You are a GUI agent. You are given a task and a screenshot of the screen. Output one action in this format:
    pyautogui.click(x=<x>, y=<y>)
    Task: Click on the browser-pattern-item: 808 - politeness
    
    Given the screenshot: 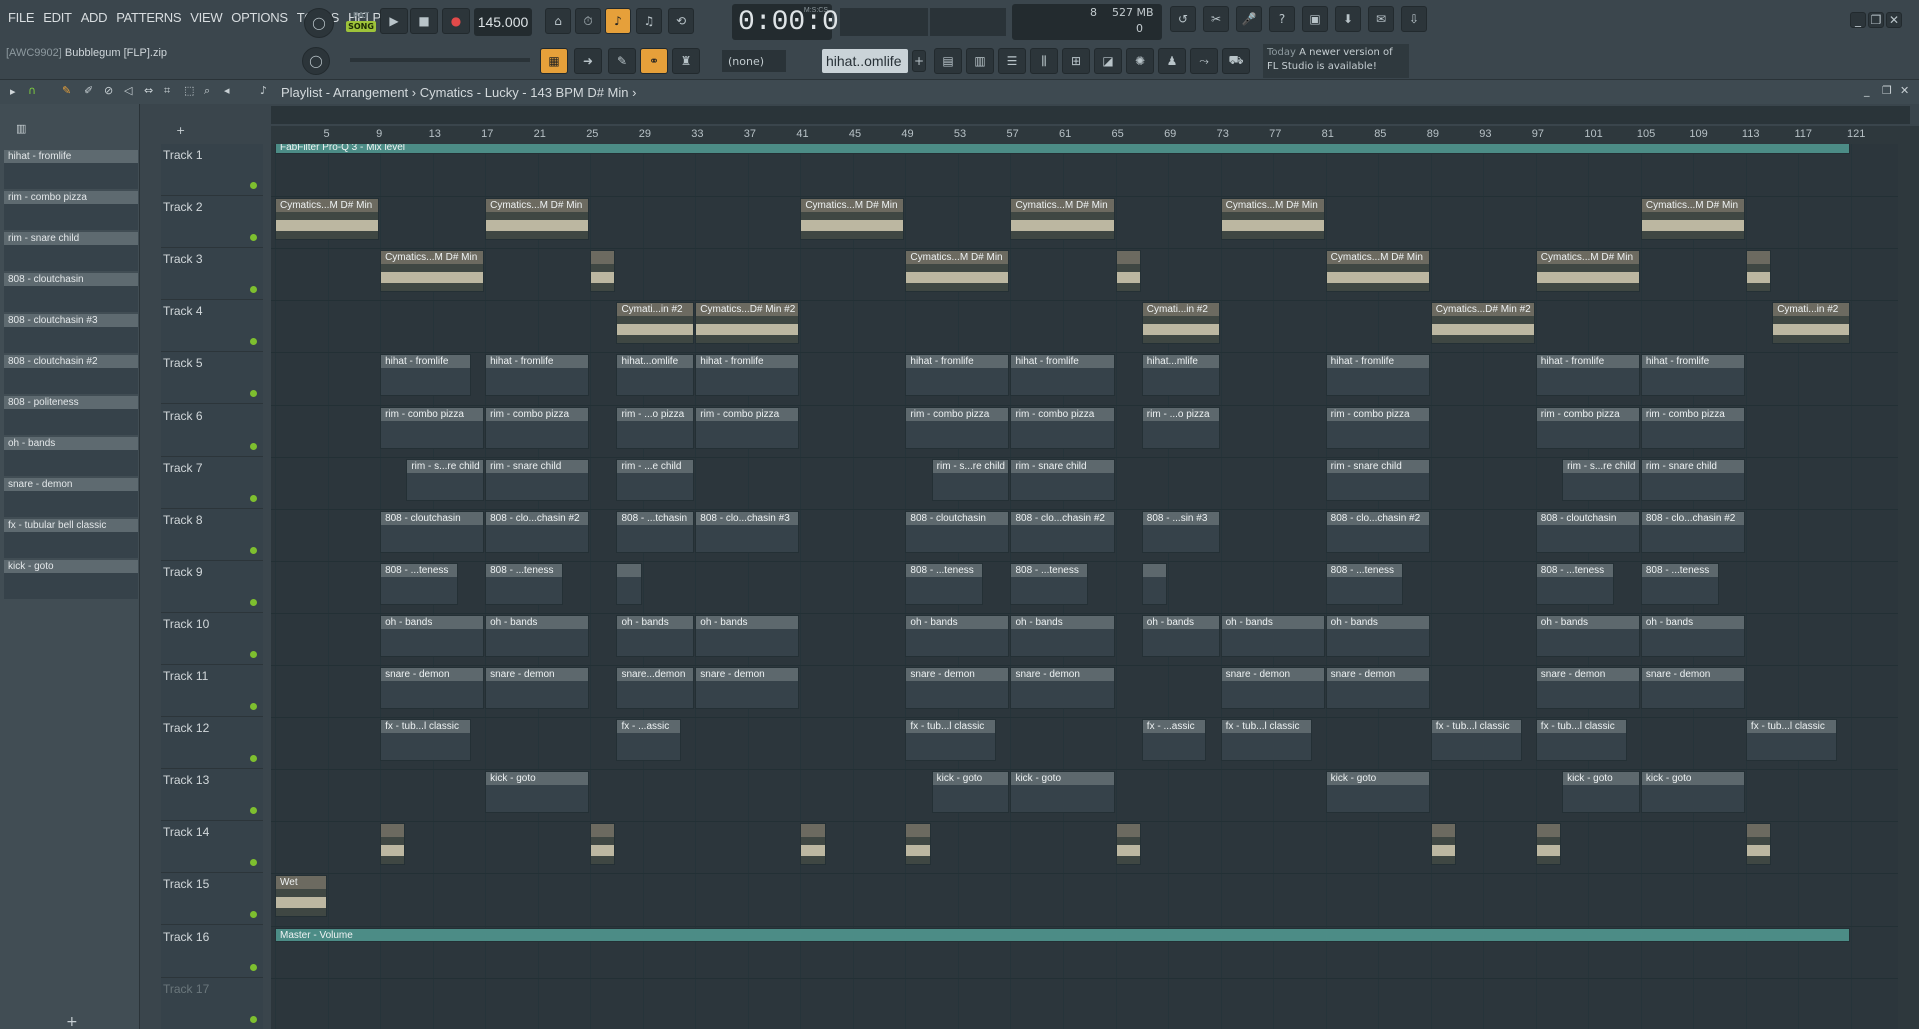 What is the action you would take?
    pyautogui.click(x=71, y=415)
    